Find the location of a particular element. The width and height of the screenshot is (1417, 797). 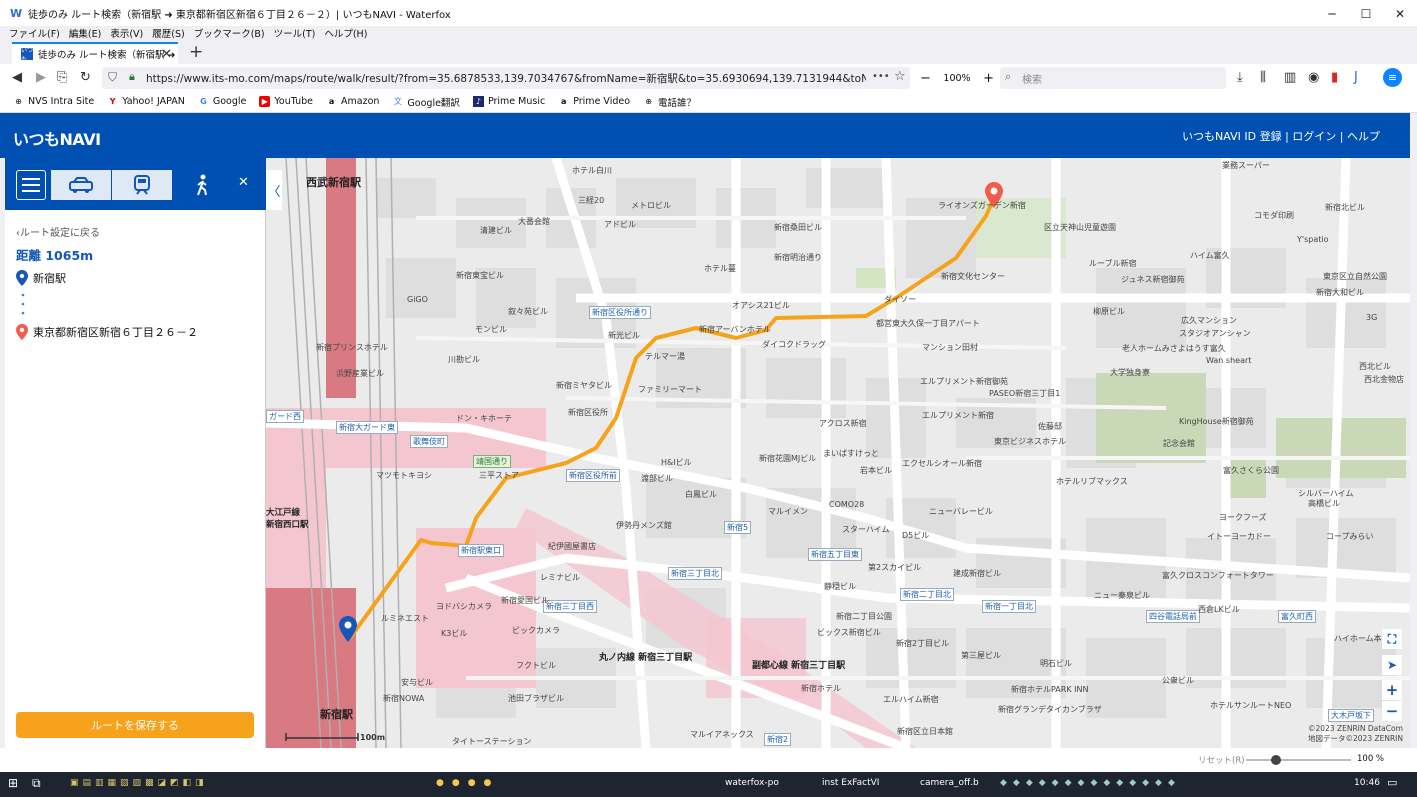

poi-label: 新宿NOWA is located at coordinates (404, 698).